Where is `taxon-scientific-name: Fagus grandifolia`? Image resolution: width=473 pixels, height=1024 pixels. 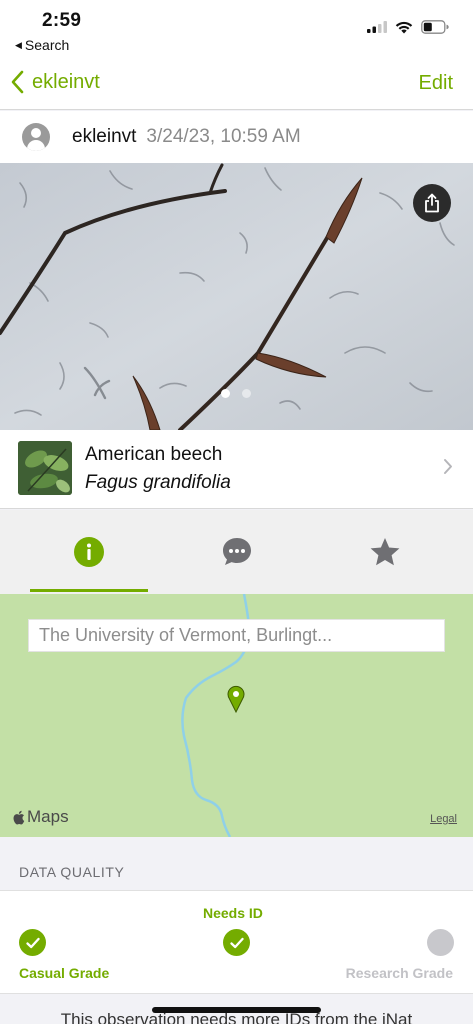
taxon-scientific-name: Fagus grandifolia is located at coordinates (158, 482).